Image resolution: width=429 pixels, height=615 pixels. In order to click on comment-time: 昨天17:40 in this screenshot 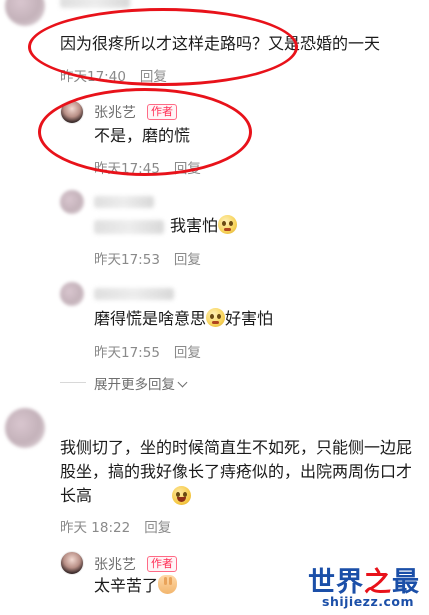, I will do `click(93, 77)`.